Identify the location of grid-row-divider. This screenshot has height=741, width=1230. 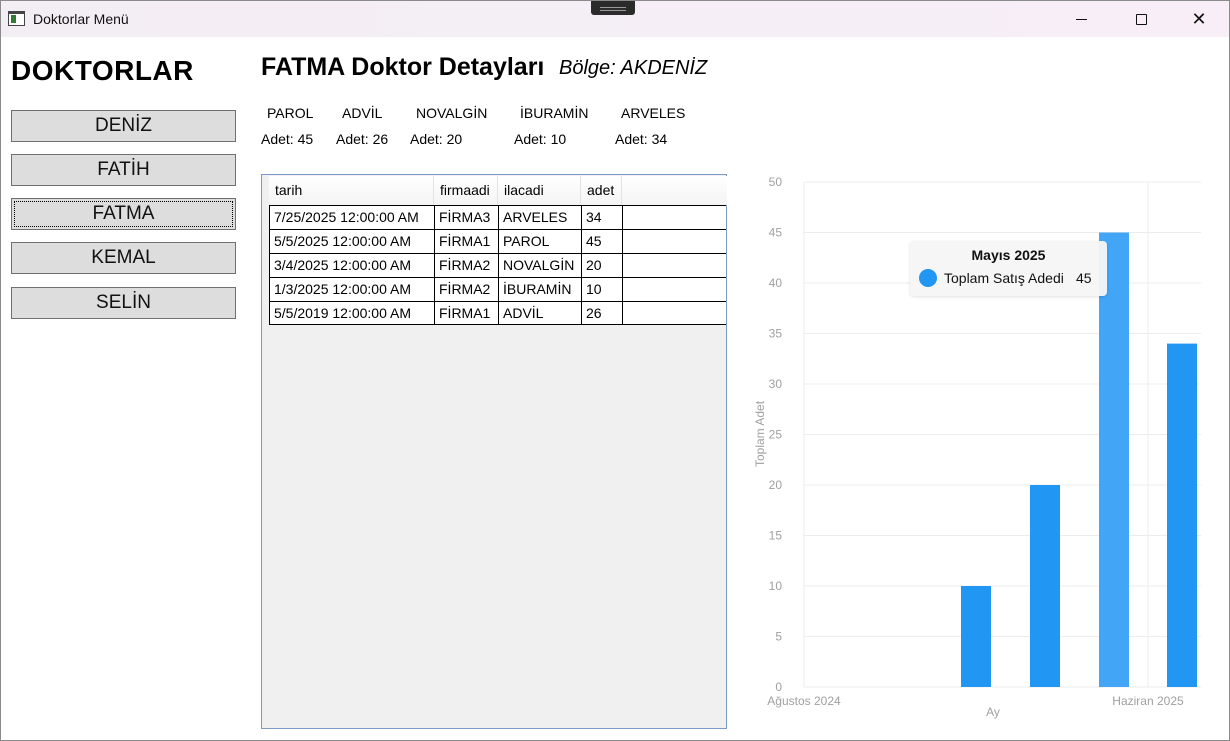
(497, 324).